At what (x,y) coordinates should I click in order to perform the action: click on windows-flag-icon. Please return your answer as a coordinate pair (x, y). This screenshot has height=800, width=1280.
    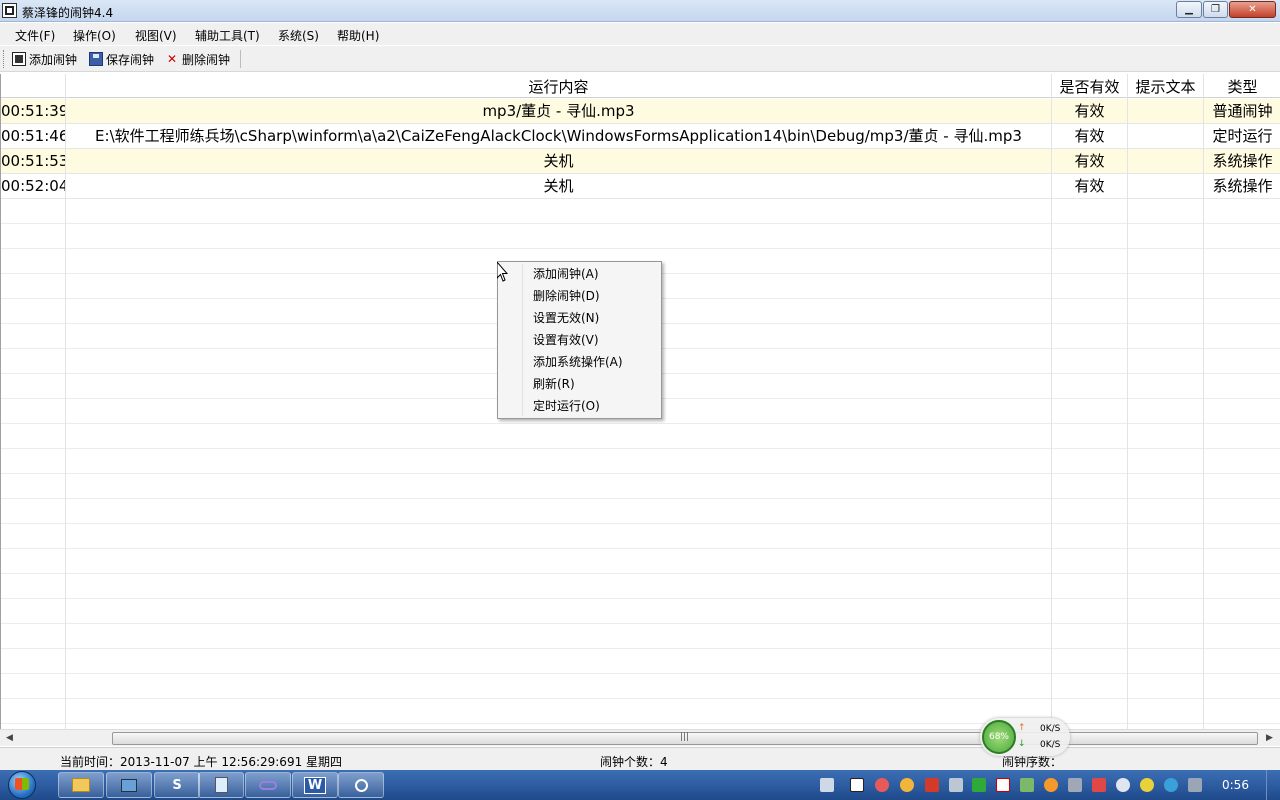
    Looking at the image, I should click on (22, 784).